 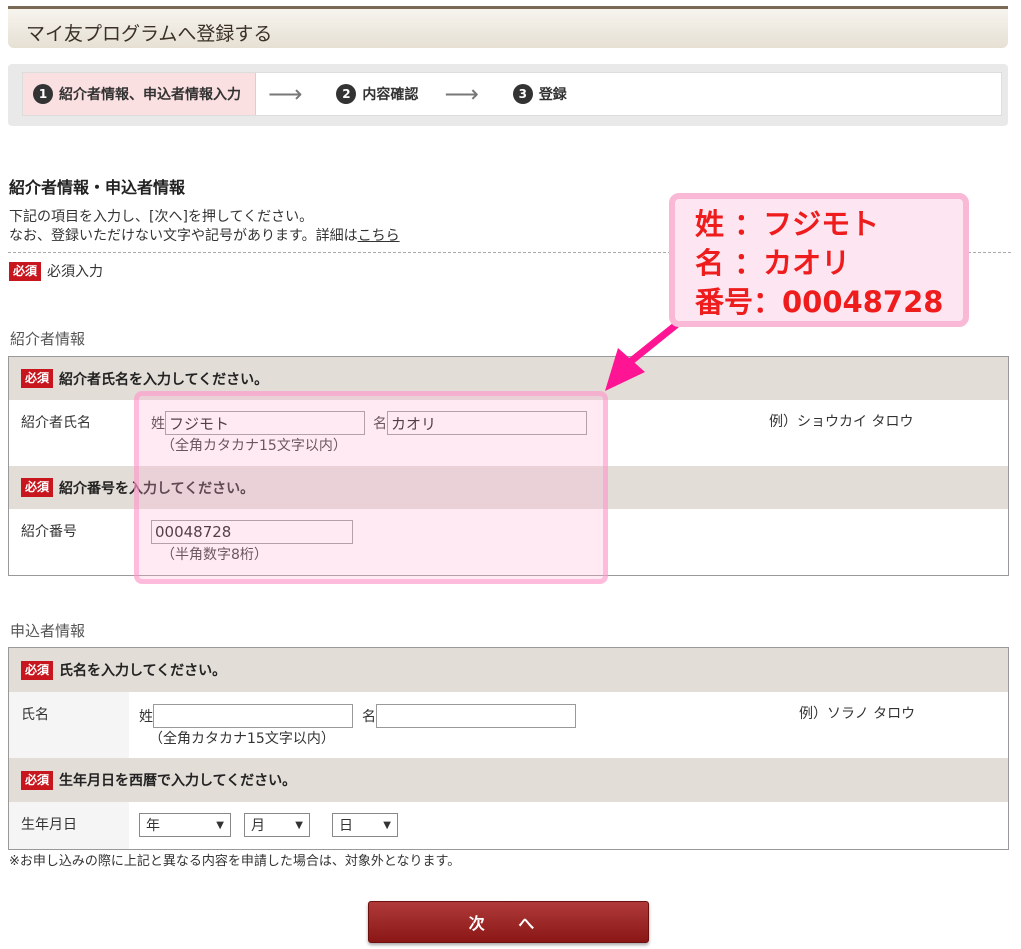 What do you see at coordinates (642, 356) in the screenshot?
I see `pointer-arrow-icon` at bounding box center [642, 356].